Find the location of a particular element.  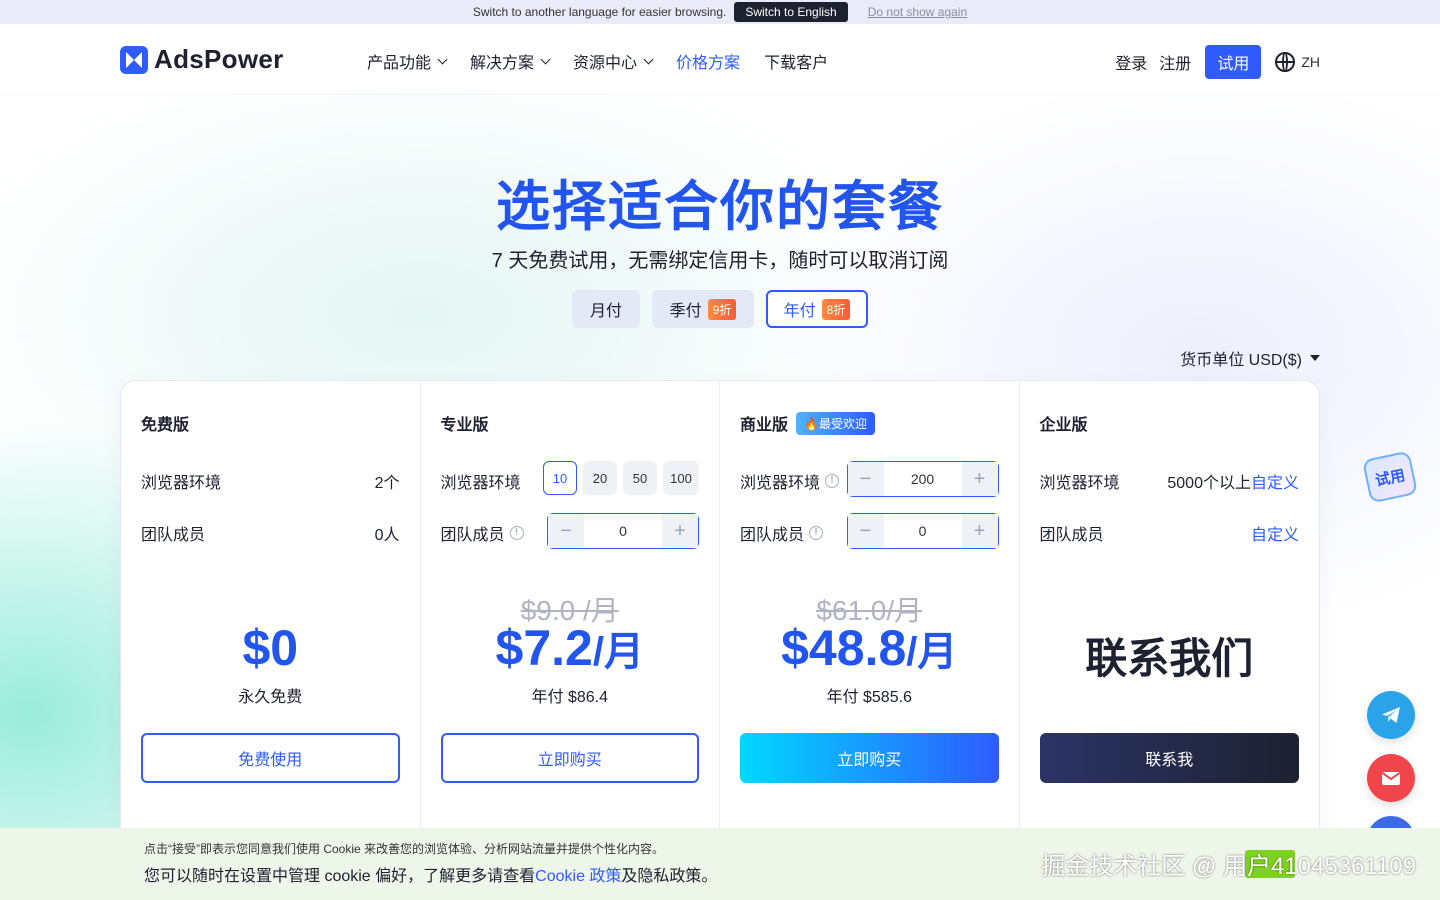

dismiss-language-link: Do not show again is located at coordinates (917, 12).